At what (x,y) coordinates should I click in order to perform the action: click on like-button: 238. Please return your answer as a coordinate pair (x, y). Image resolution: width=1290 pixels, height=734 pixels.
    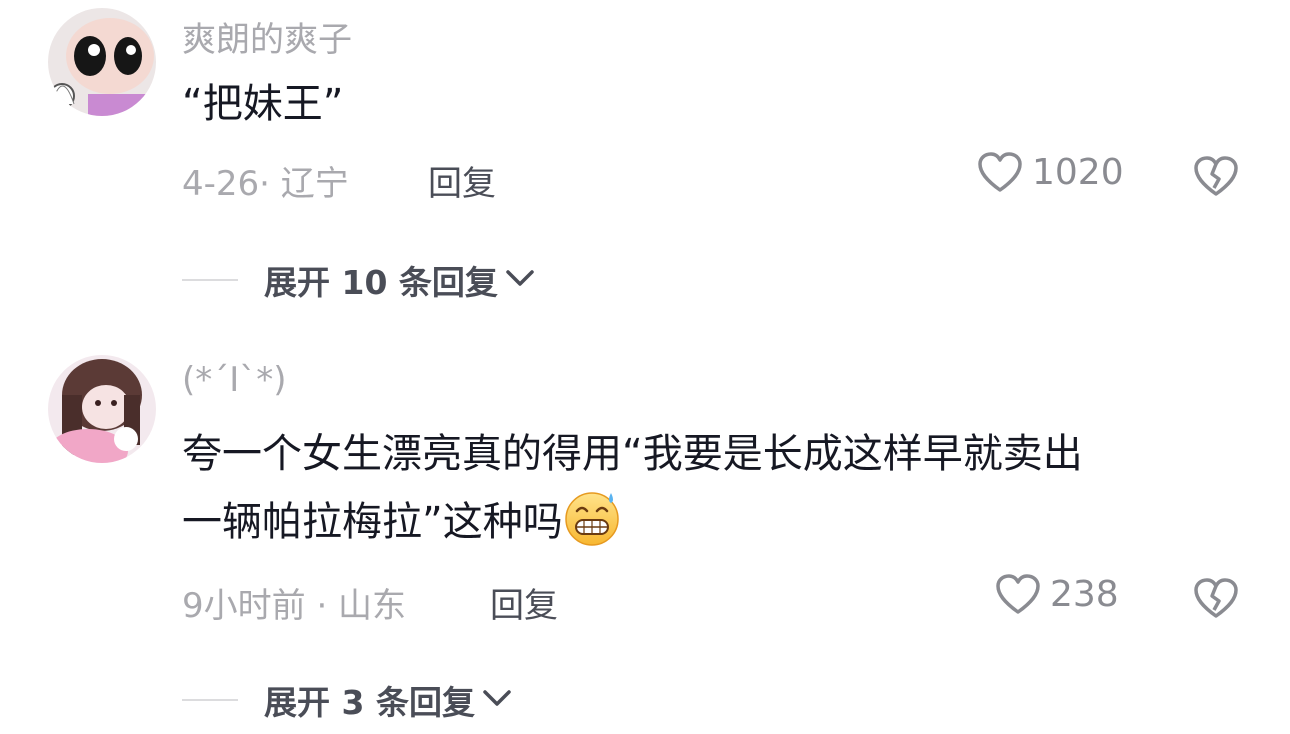
    Looking at the image, I should click on (1056, 594).